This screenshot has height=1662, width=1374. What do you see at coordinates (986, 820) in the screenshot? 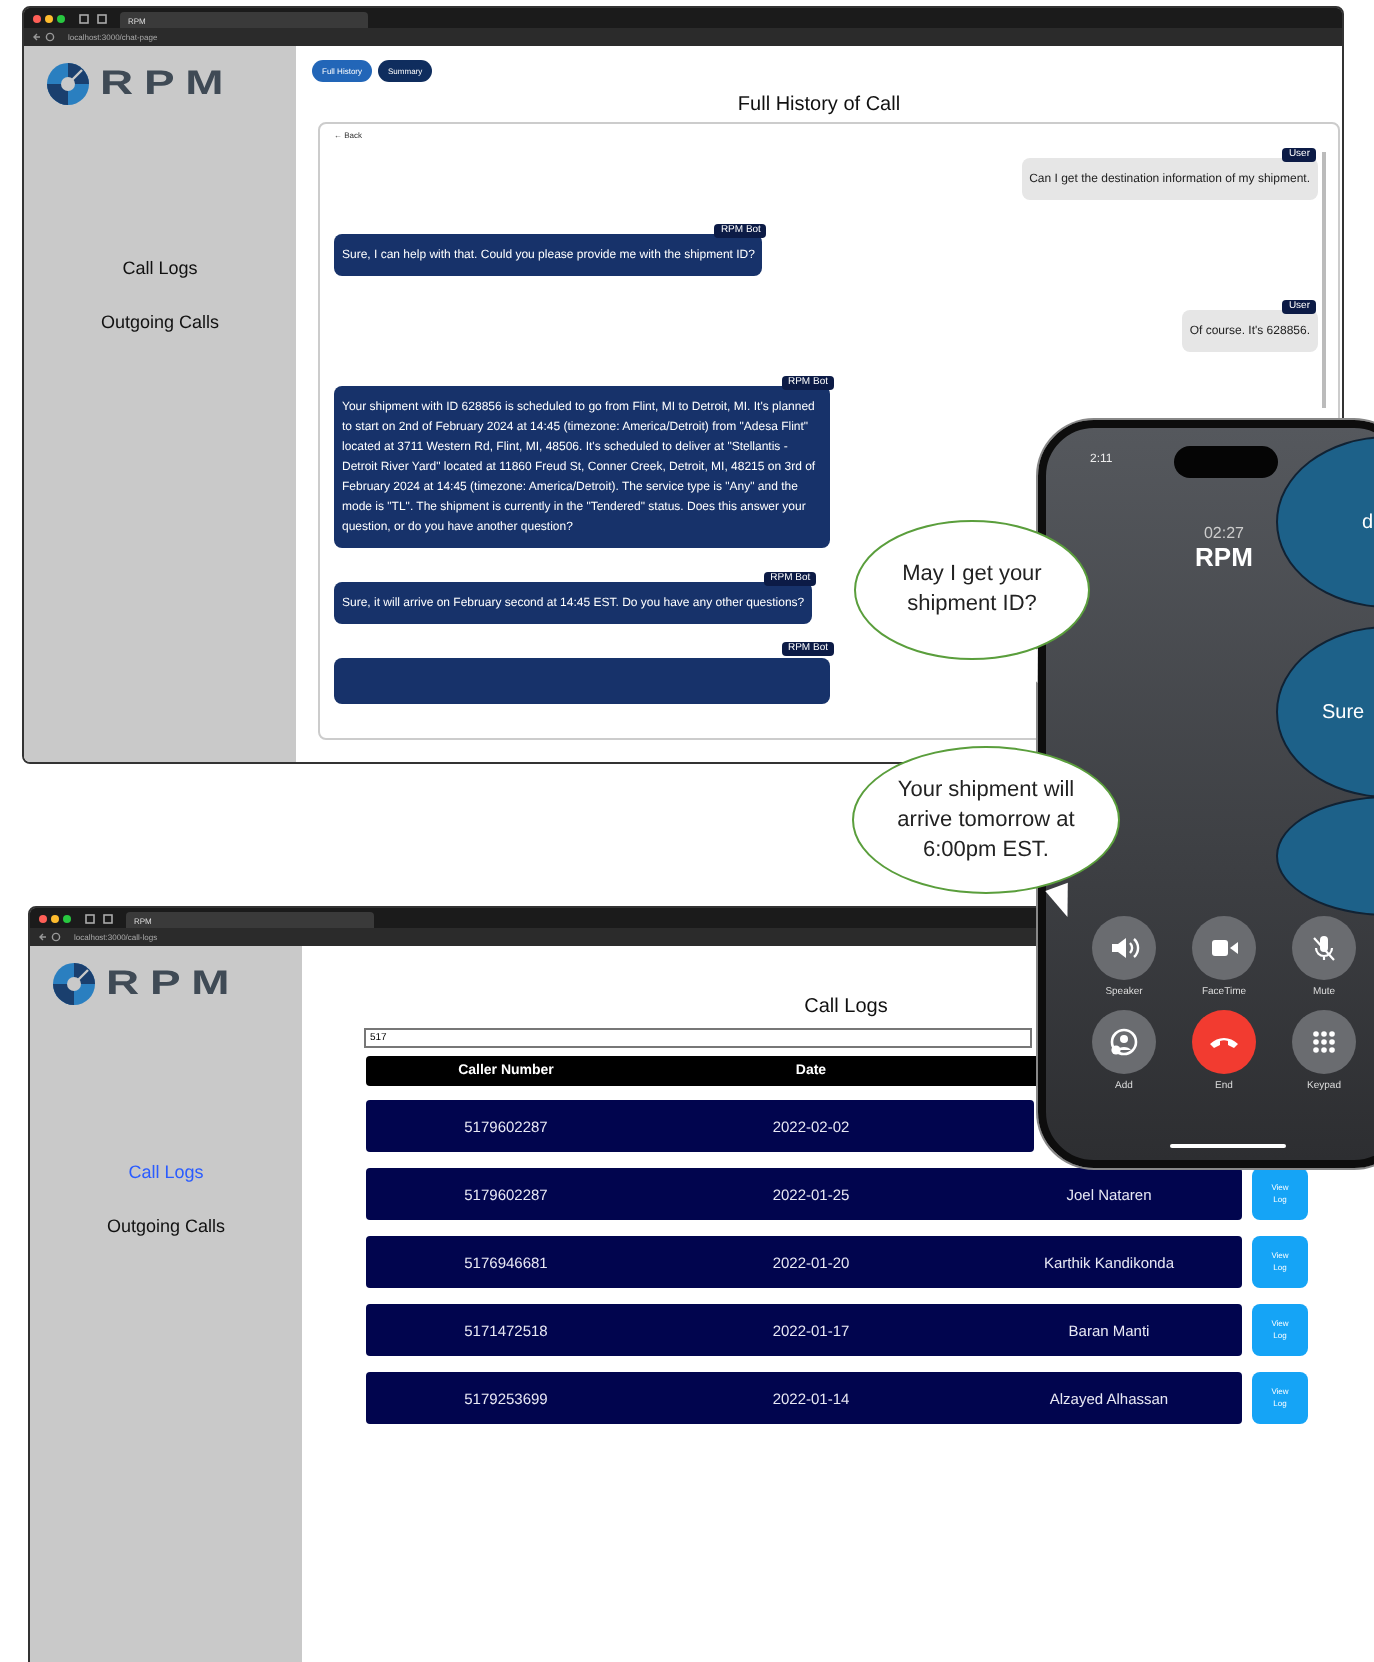
I see `speech-text: Your shipment will arrive tomorrow at 6:00pm EST.` at bounding box center [986, 820].